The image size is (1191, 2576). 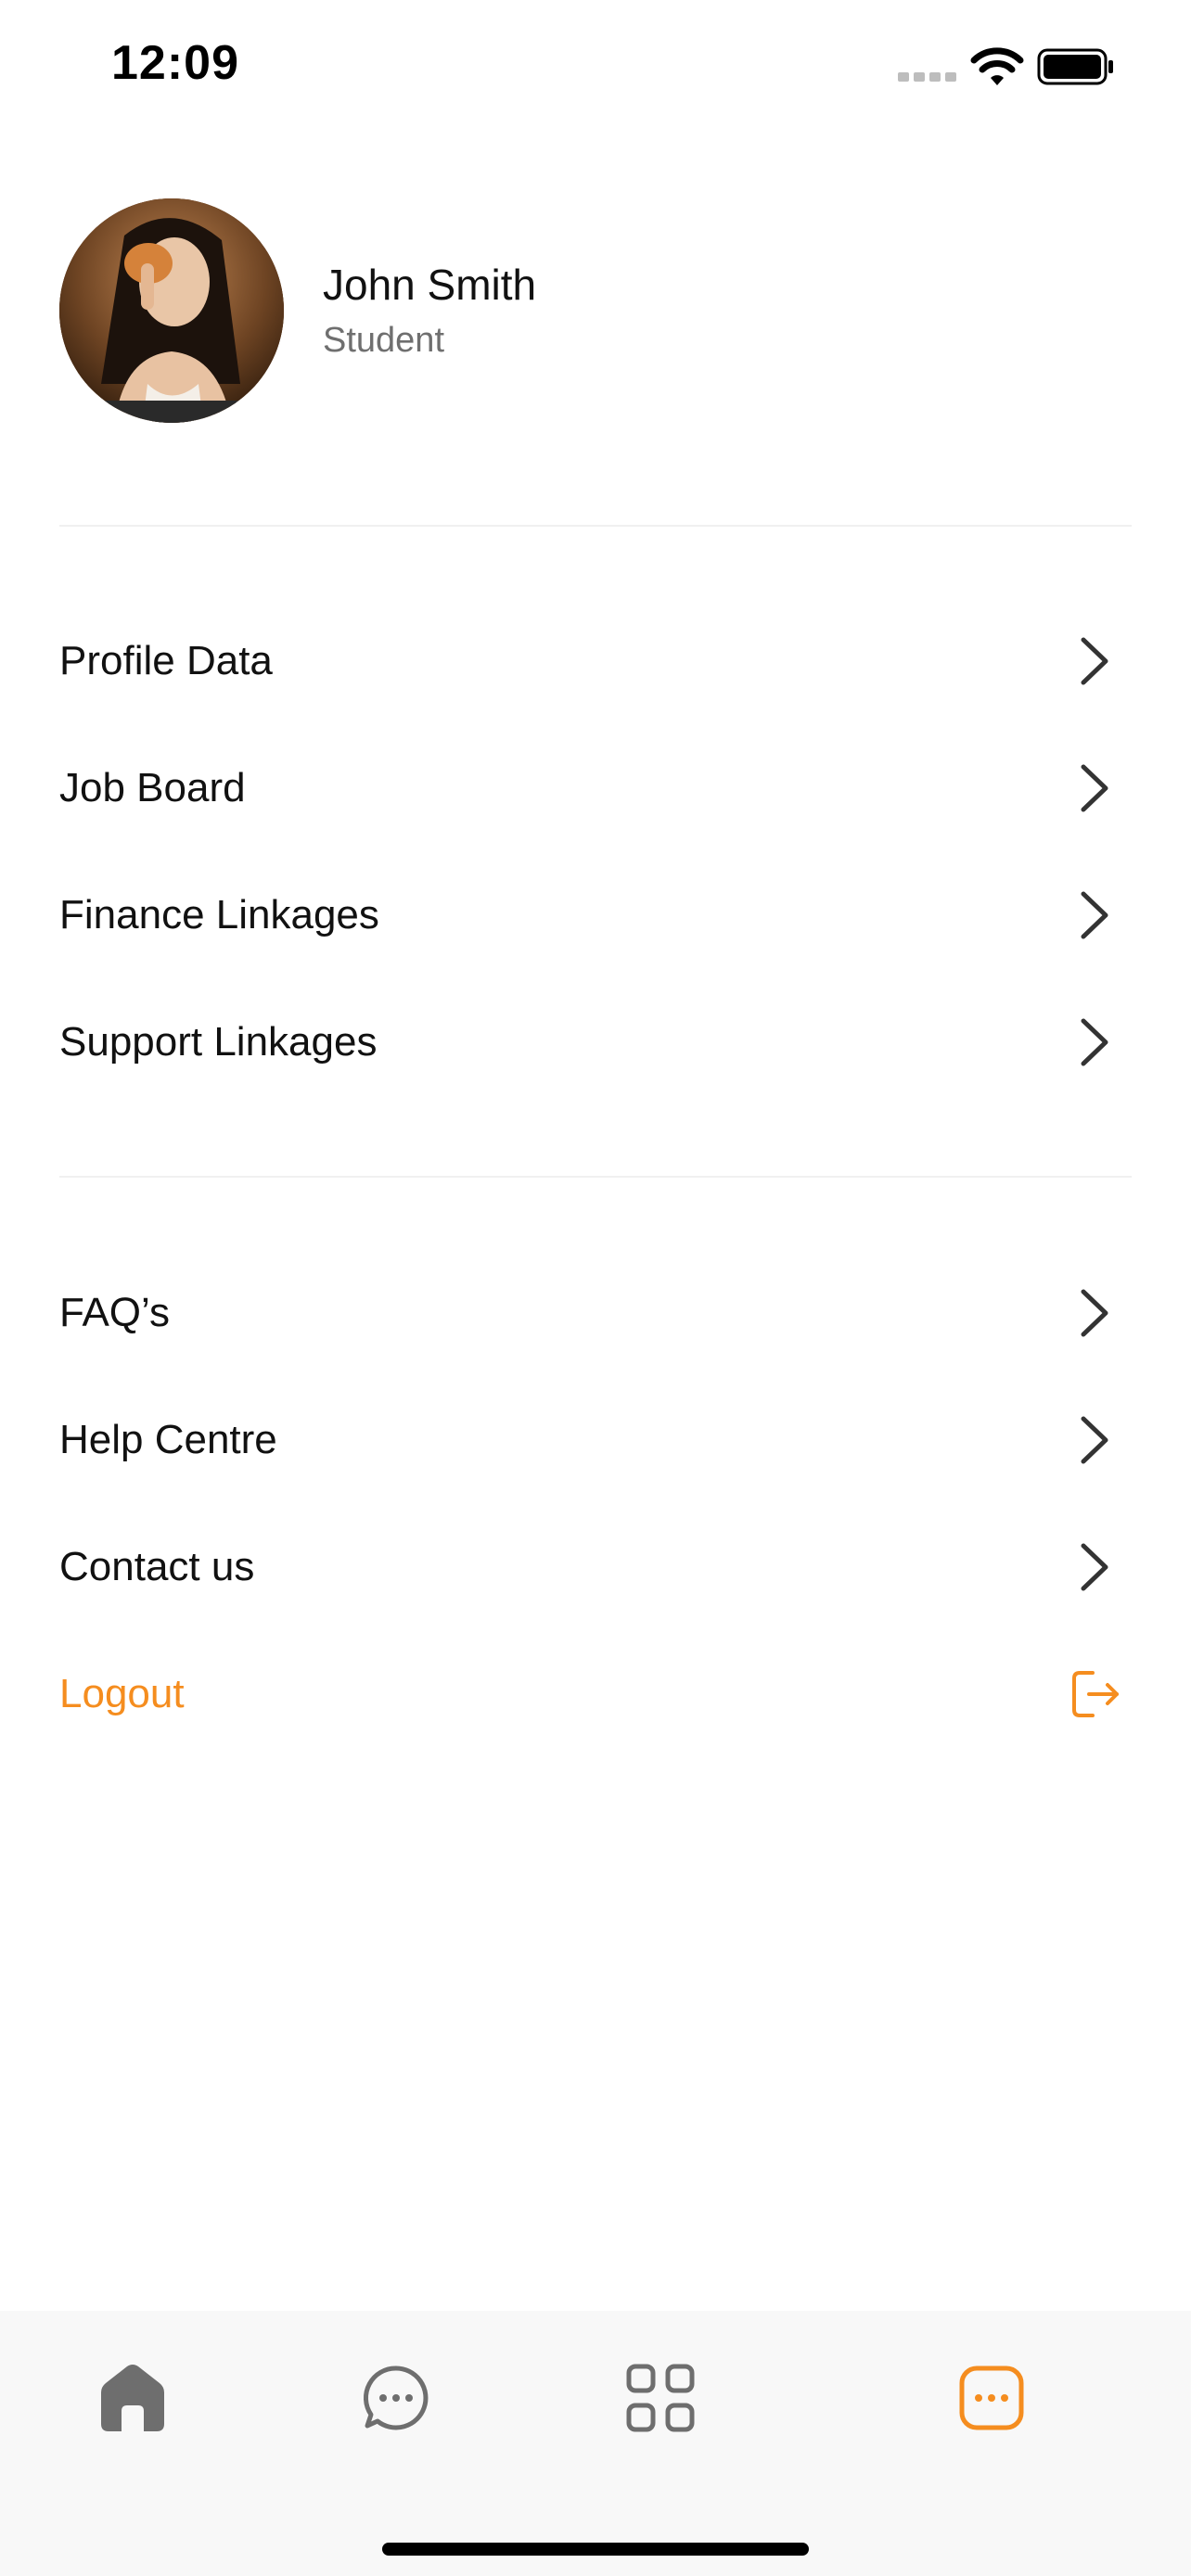 I want to click on tab-more, so click(x=992, y=2398).